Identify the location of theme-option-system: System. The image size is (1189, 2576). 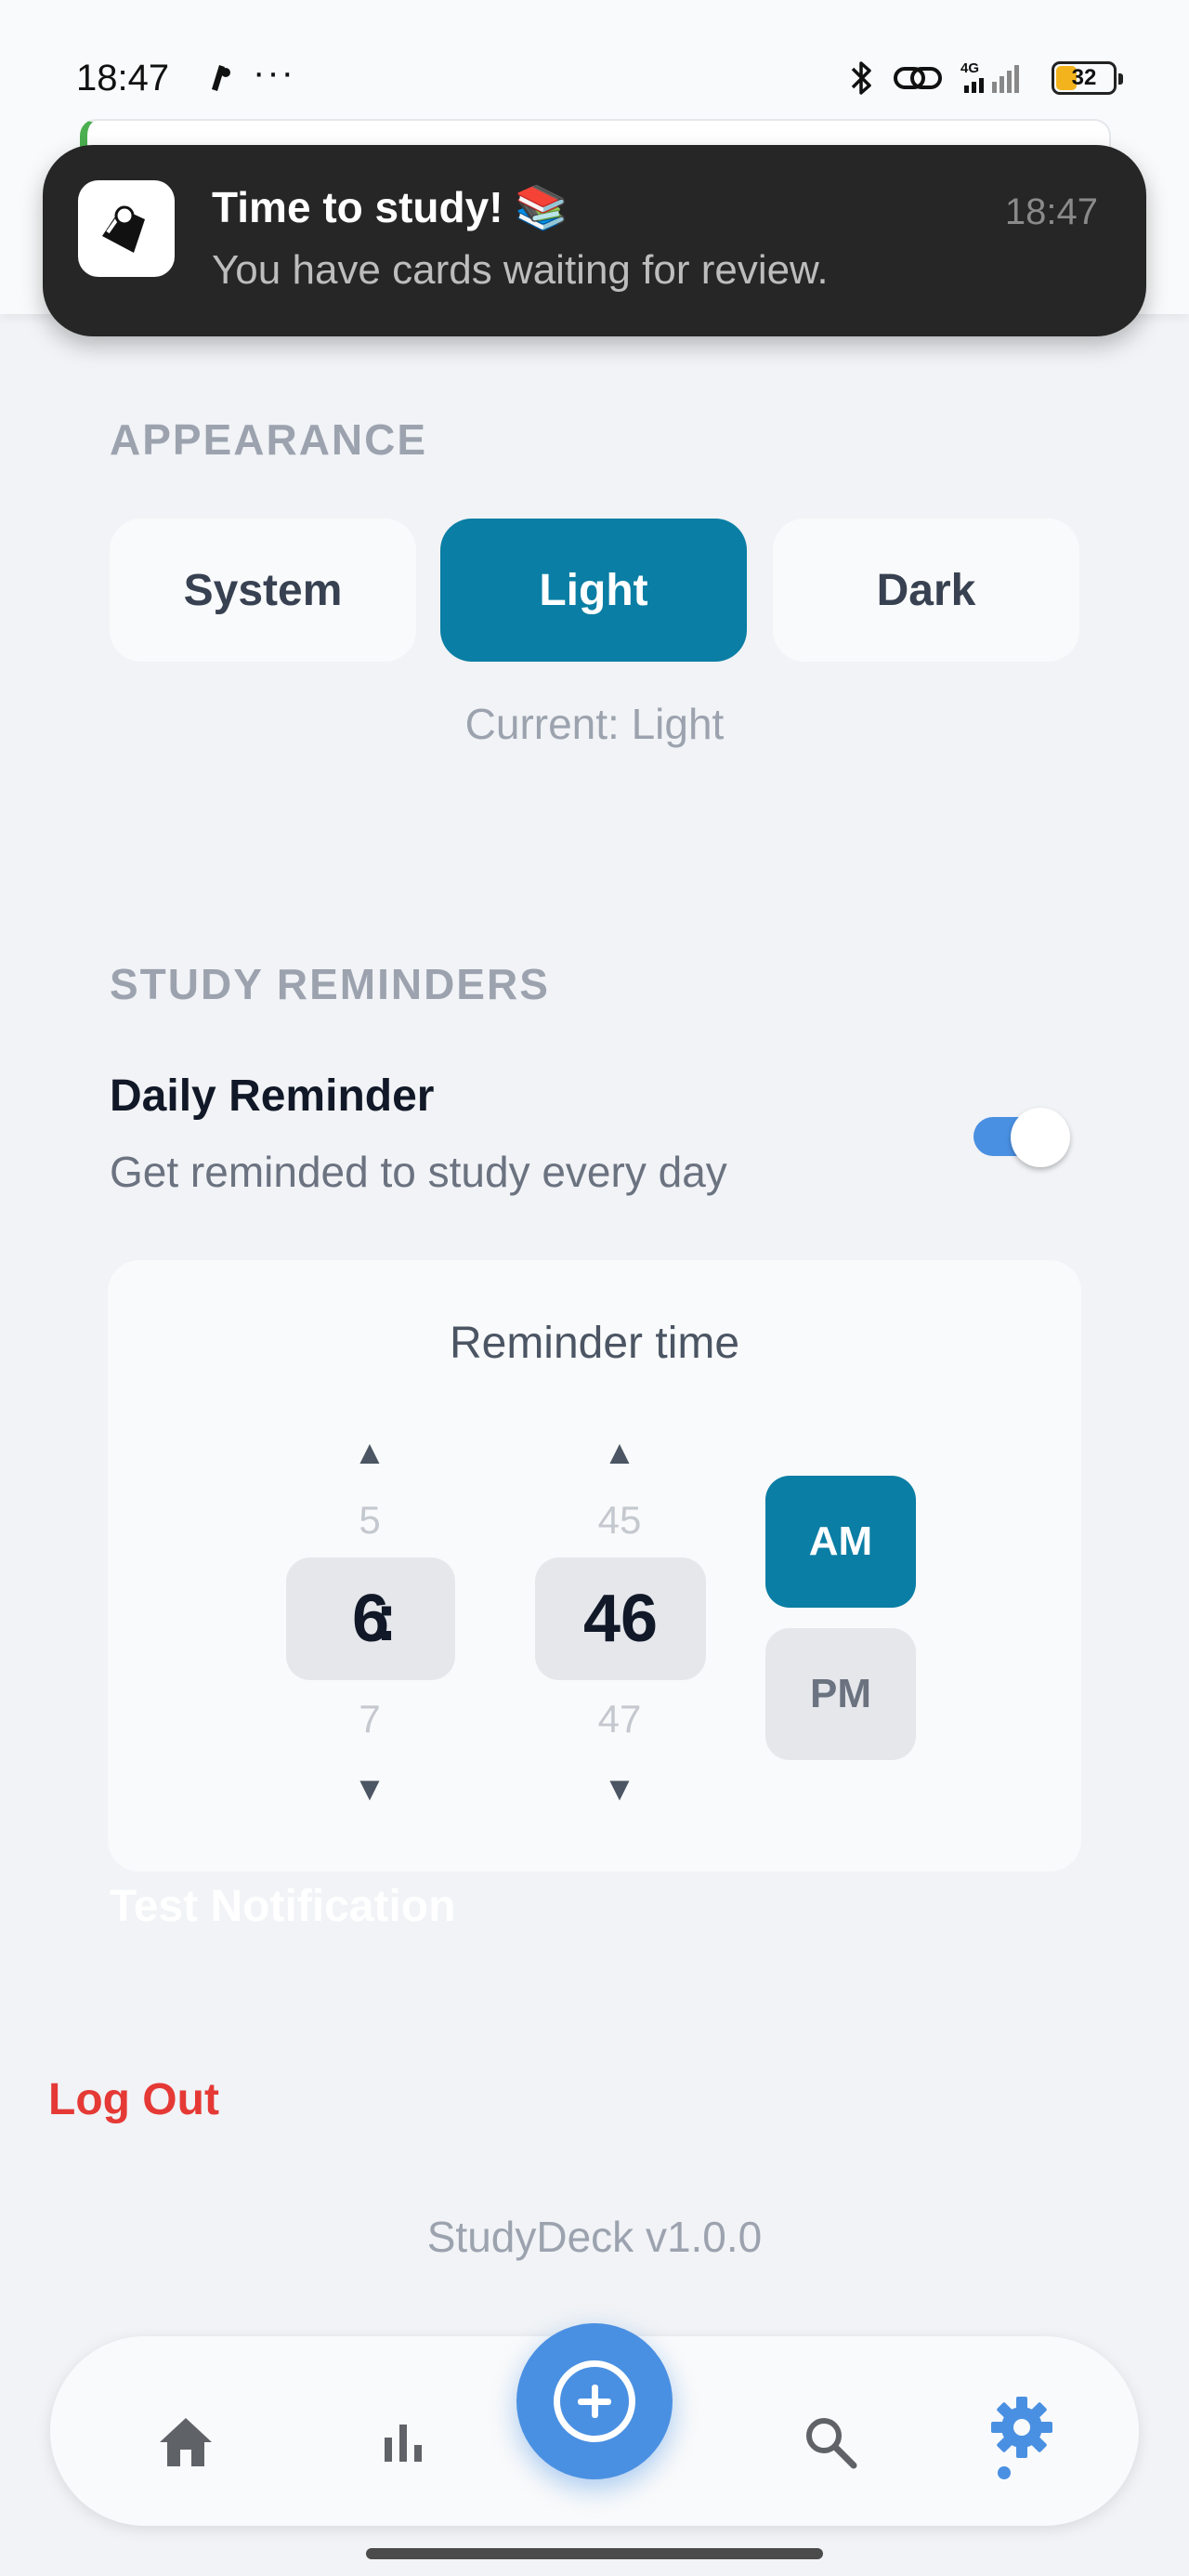
(263, 590).